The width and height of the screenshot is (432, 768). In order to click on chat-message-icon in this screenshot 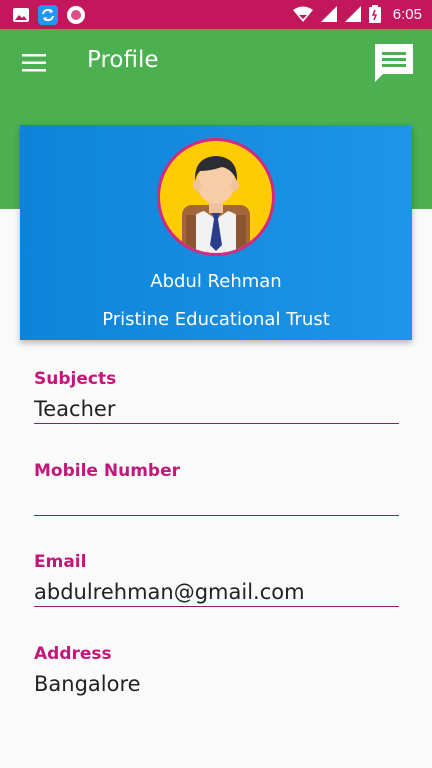, I will do `click(394, 63)`.